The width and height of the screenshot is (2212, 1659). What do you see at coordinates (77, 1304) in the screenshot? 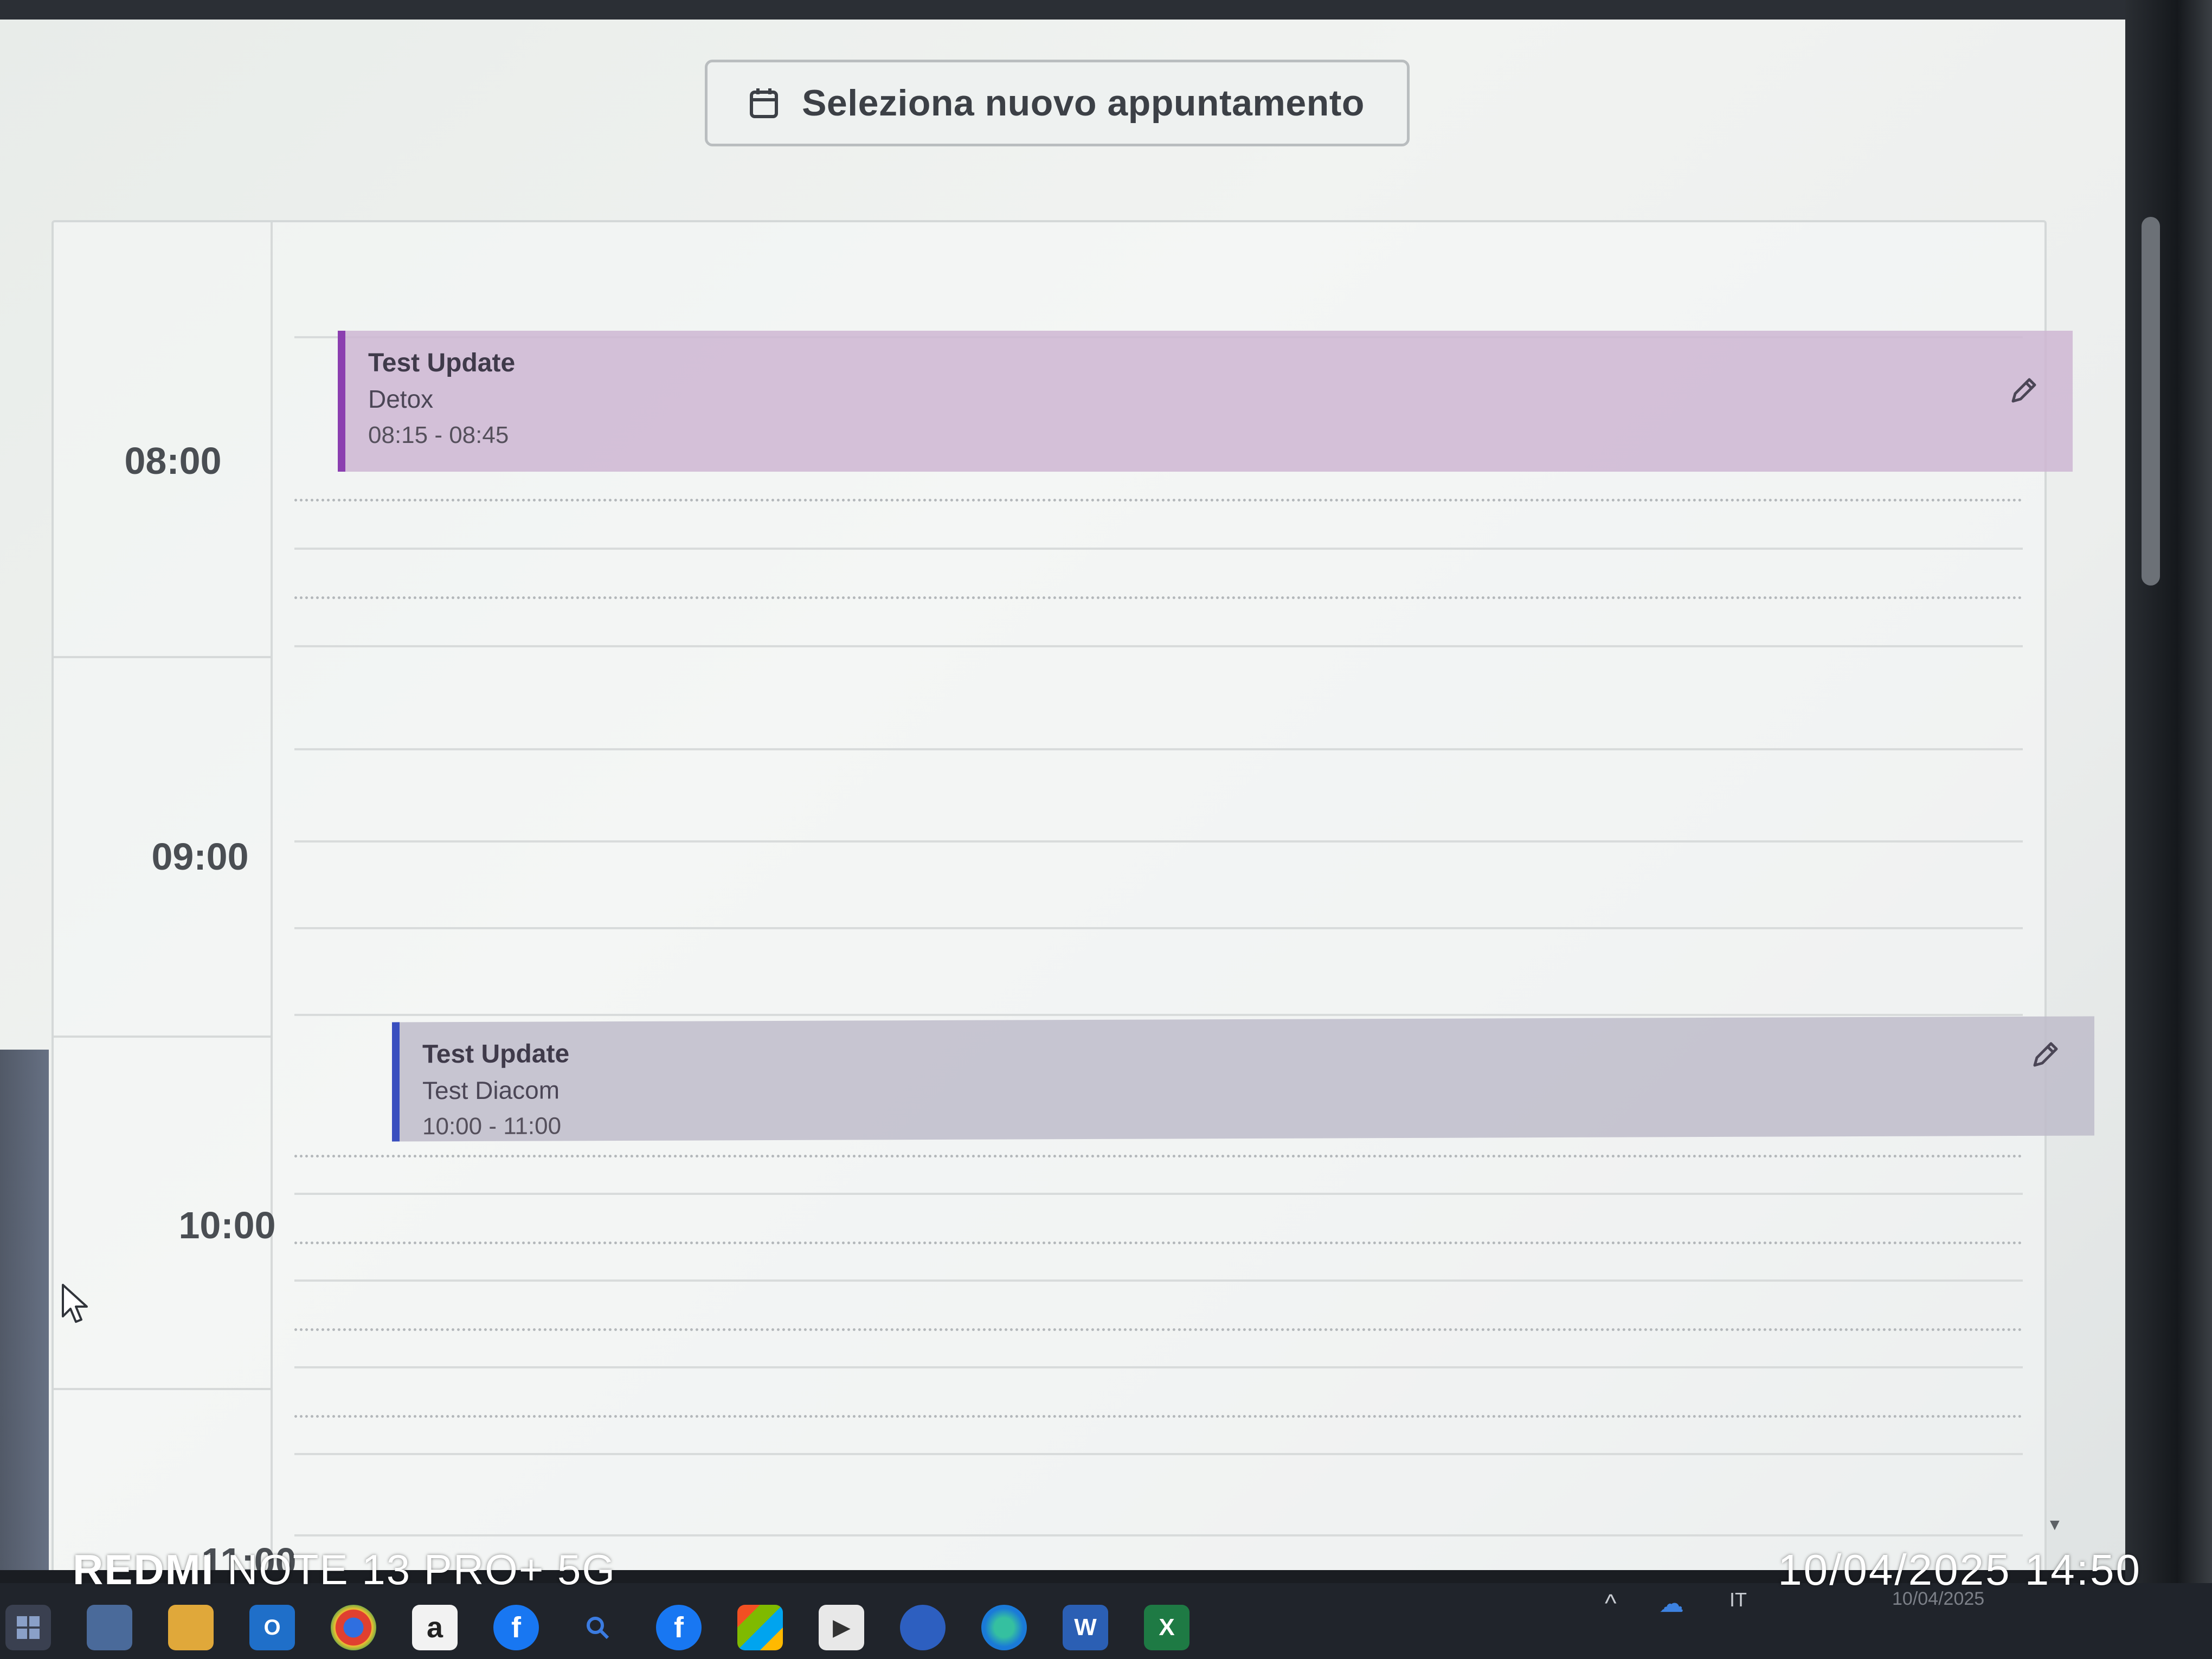
I see `mouse-cursor-icon` at bounding box center [77, 1304].